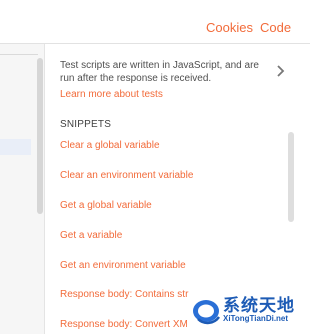 This screenshot has width=320, height=334. I want to click on watermark: 系统天地 XiTongTianDi.net, so click(251, 311).